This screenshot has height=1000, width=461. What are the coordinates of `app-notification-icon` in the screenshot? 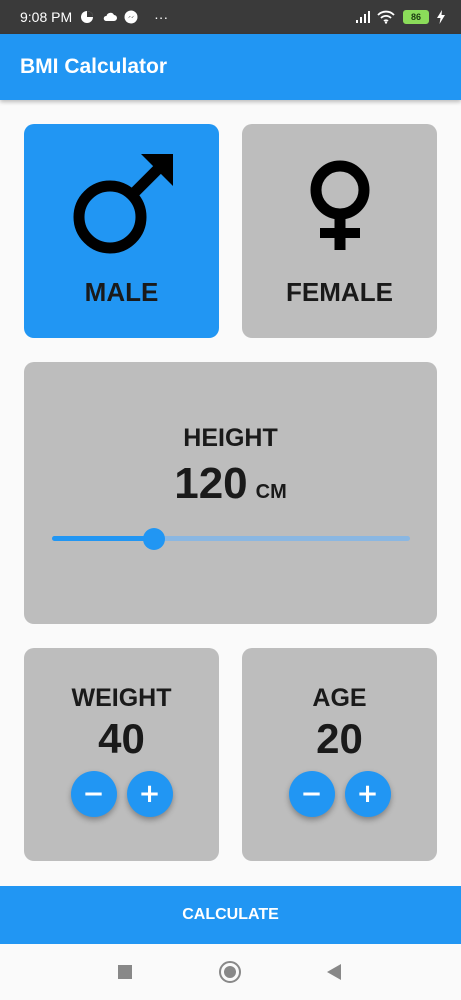 It's located at (87, 17).